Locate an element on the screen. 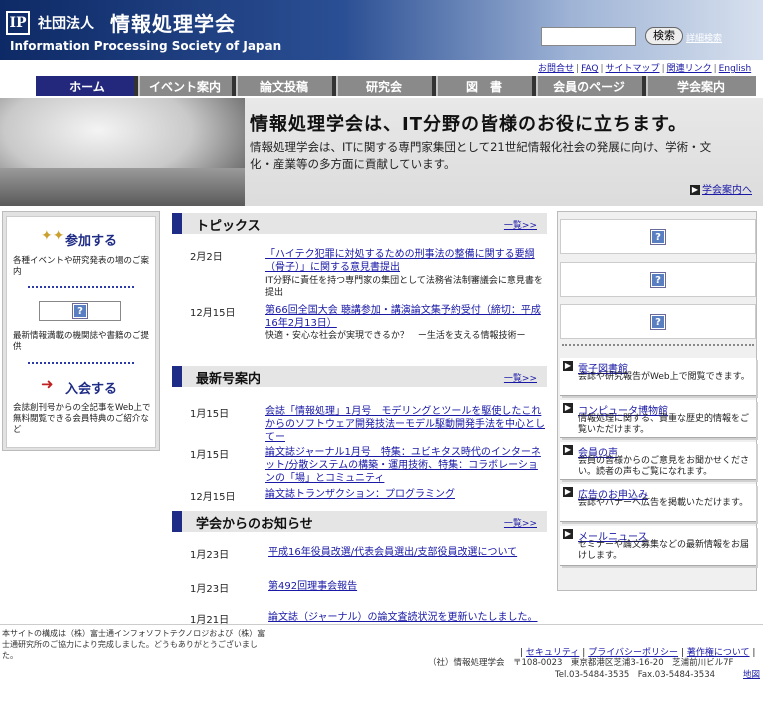 This screenshot has height=705, width=763. org-name: 情報処理学会 is located at coordinates (173, 22).